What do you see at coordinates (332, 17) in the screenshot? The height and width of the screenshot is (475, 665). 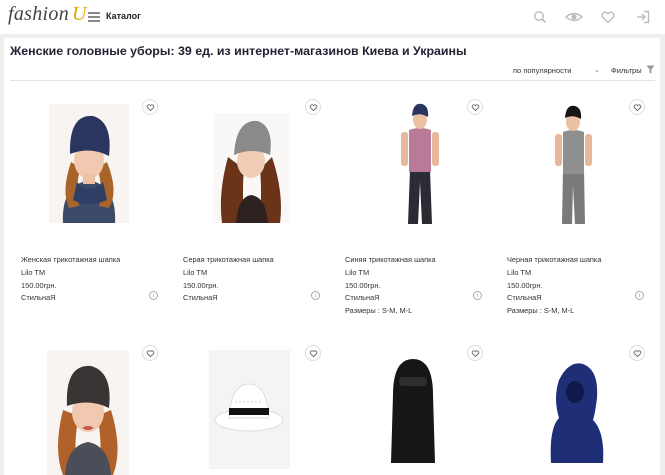 I see `top-bar: fashion U Каталог` at bounding box center [332, 17].